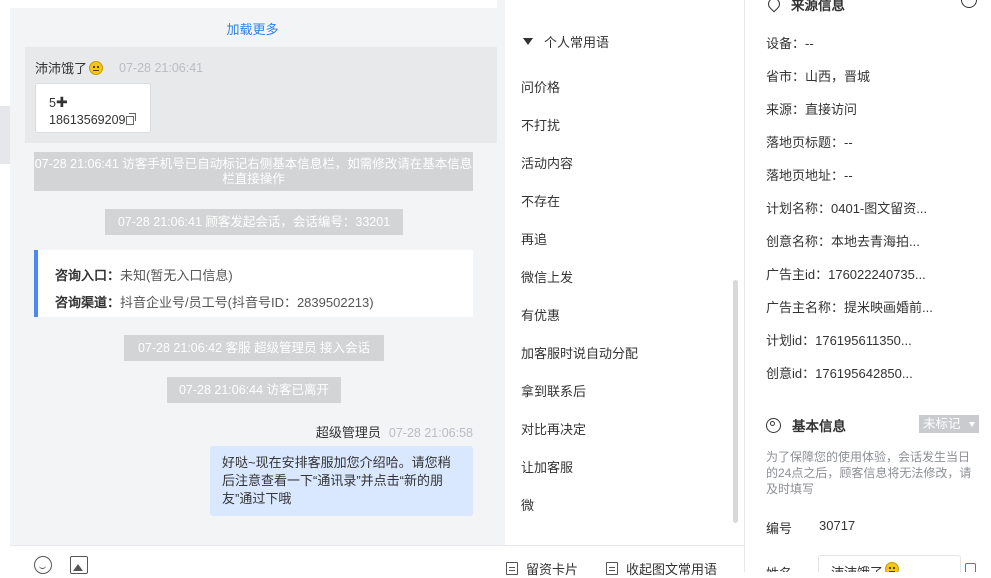  Describe the element at coordinates (553, 428) in the screenshot. I see `phrase-item: 对比再决定` at that location.